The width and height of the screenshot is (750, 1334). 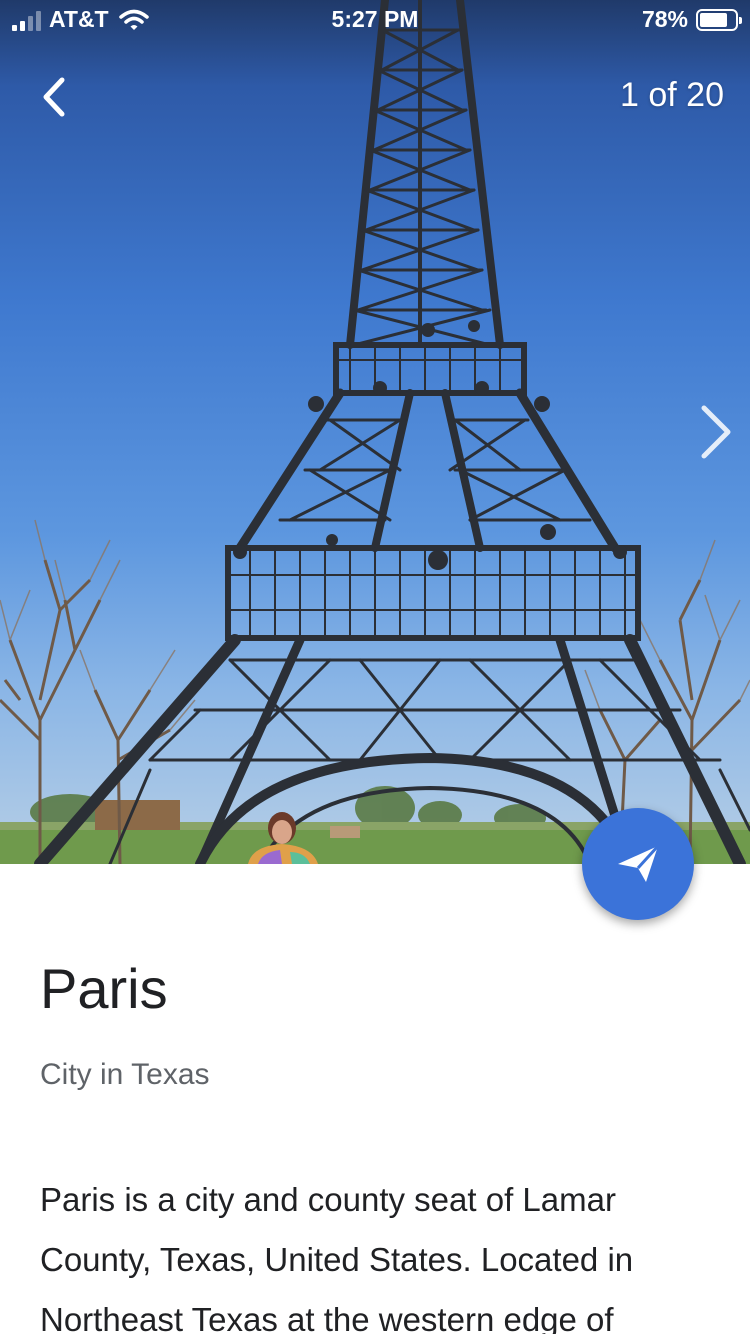 I want to click on chevron-right-icon, so click(x=716, y=432).